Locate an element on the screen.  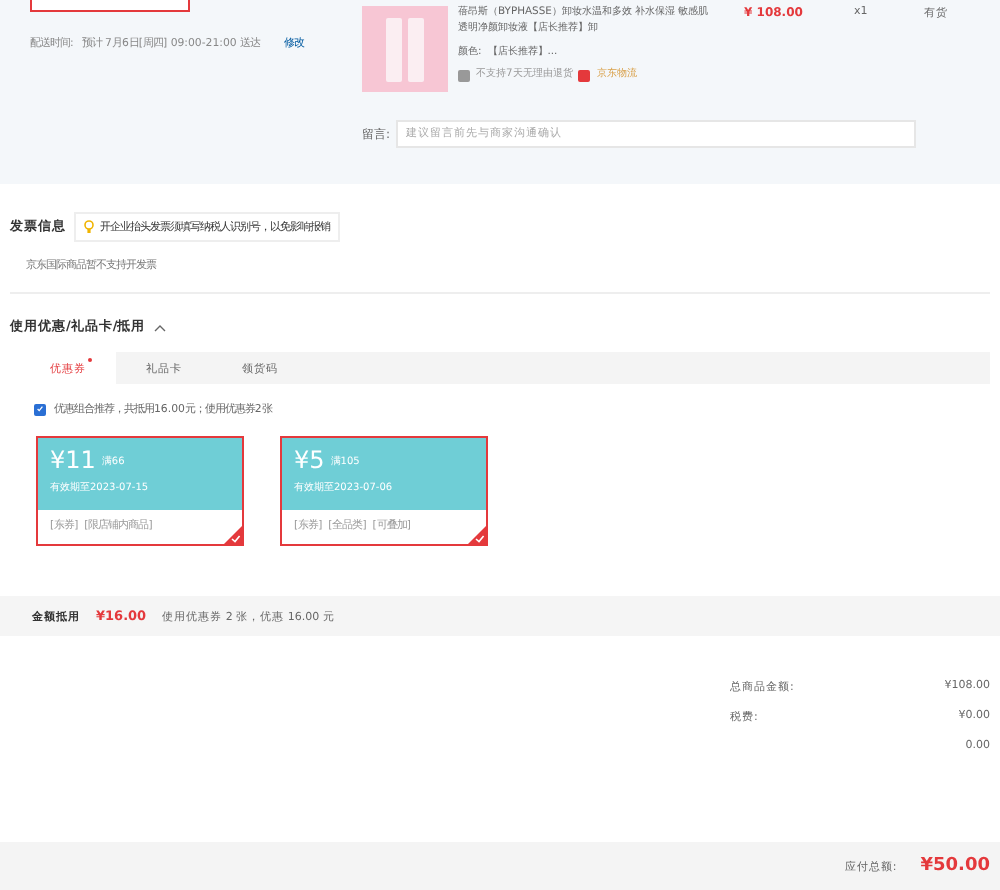
return-icon is located at coordinates (464, 76).